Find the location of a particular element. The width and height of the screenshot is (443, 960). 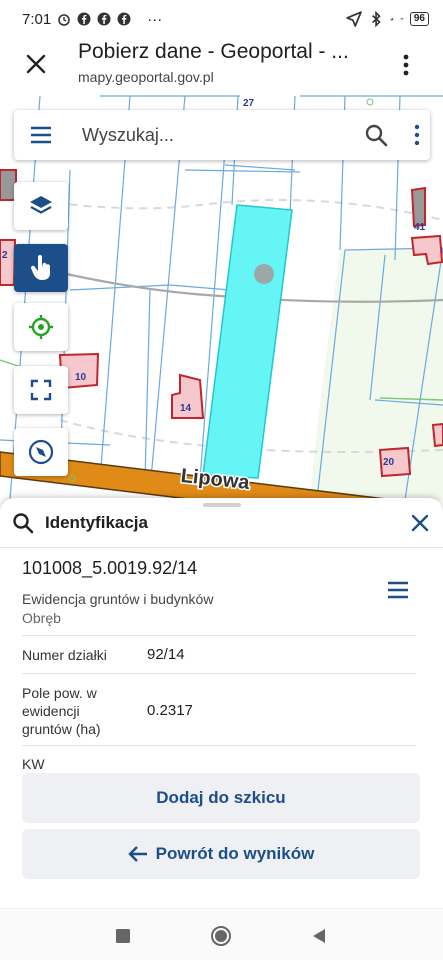

alarm-icon is located at coordinates (64, 20).